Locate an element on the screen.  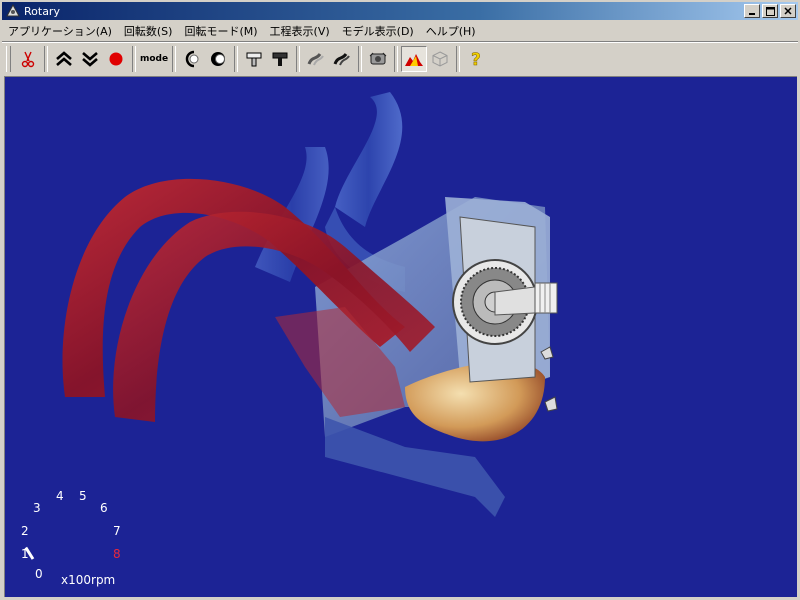
gauge-label-8-redline: 8 is located at coordinates (117, 554).